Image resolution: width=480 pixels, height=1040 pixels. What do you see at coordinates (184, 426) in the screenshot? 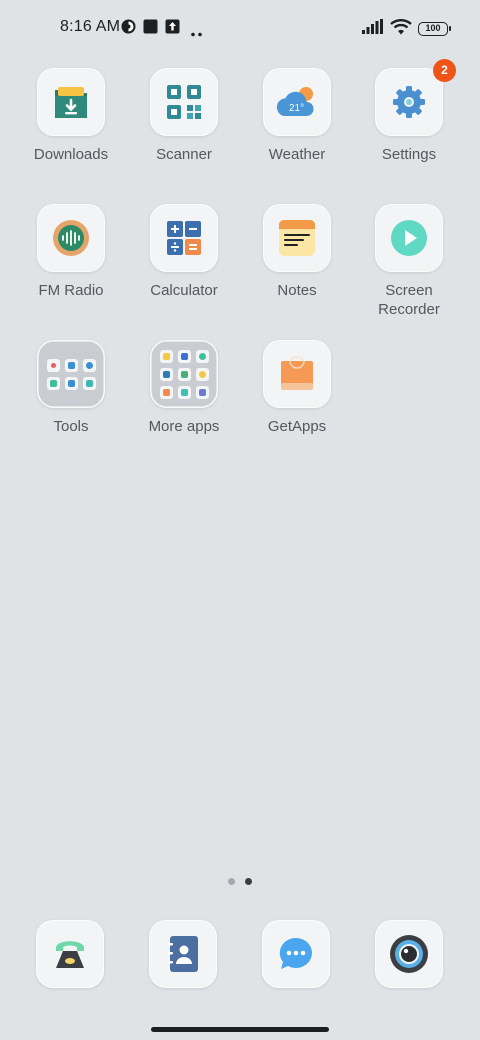
I see `app-label: More apps` at bounding box center [184, 426].